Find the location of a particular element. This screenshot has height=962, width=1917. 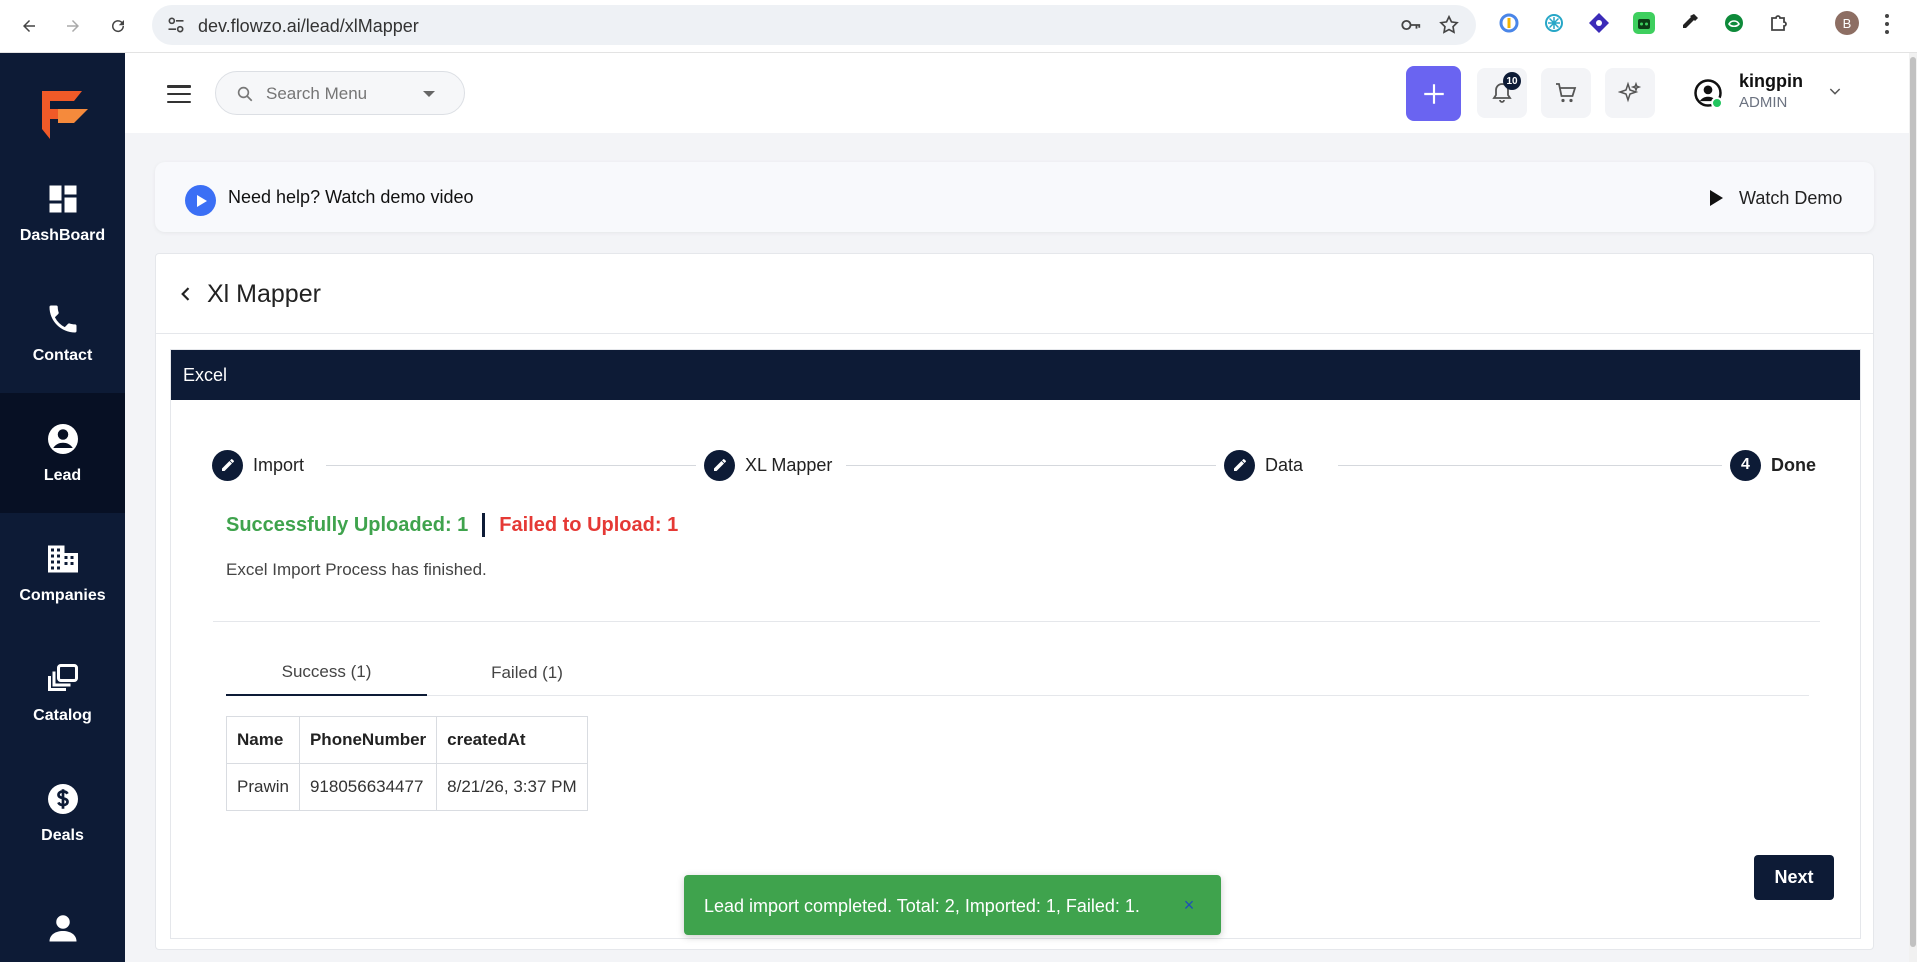

column-header: Name is located at coordinates (263, 740).